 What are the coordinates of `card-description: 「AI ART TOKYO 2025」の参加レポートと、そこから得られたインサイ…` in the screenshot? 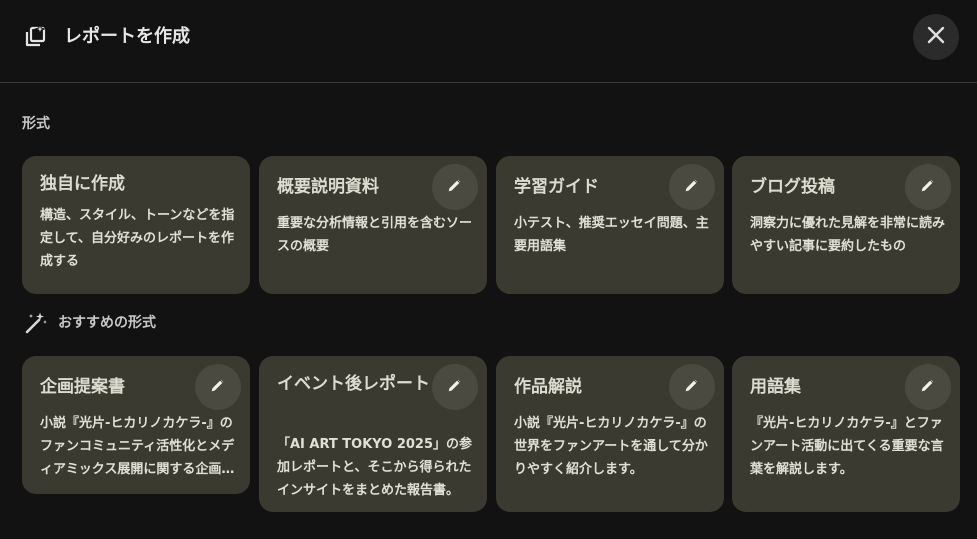 It's located at (375, 467).